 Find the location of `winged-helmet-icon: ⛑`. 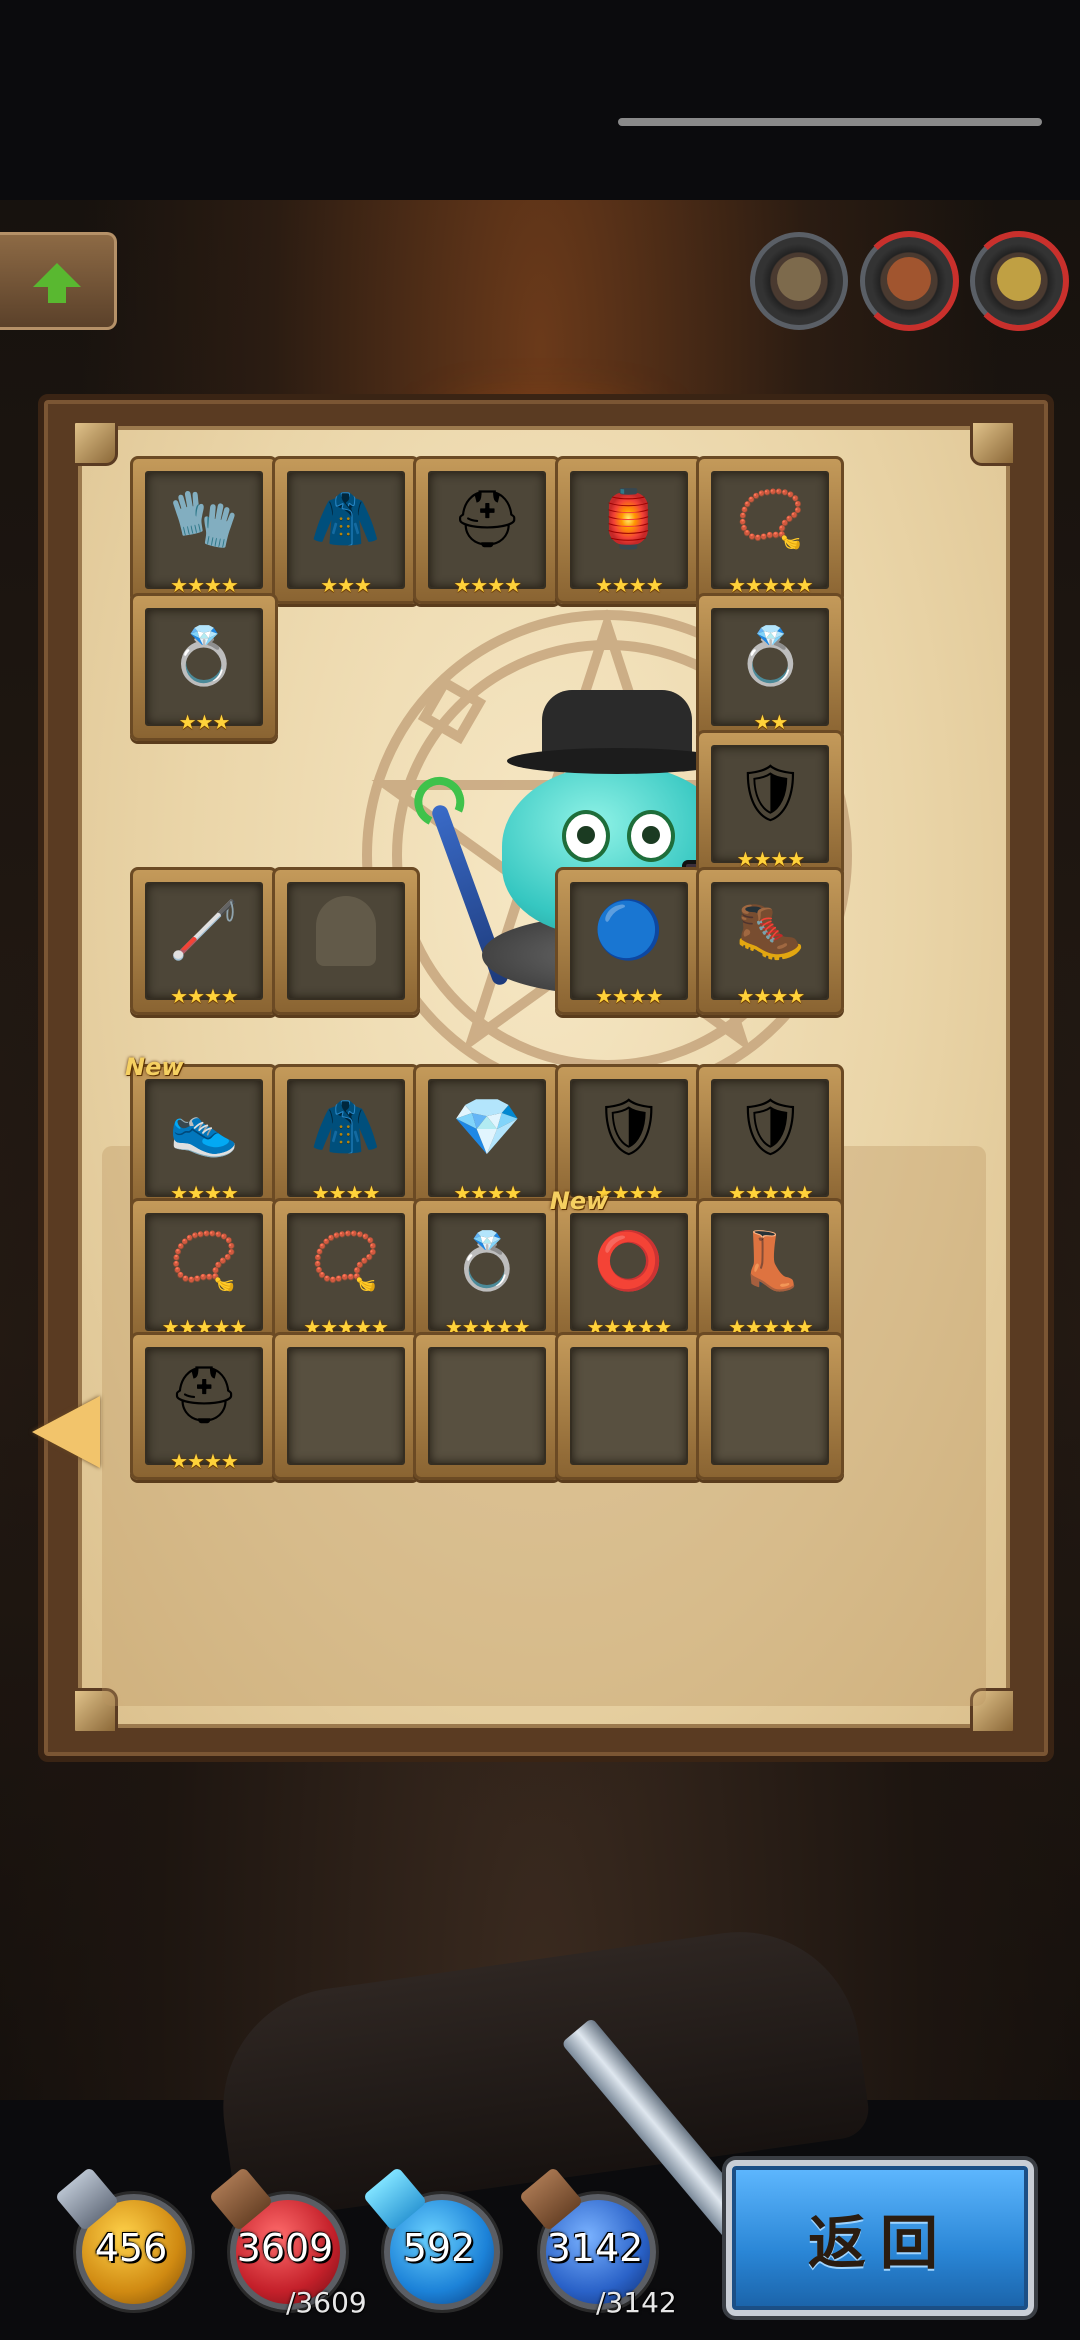

winged-helmet-icon: ⛑ is located at coordinates (487, 520).